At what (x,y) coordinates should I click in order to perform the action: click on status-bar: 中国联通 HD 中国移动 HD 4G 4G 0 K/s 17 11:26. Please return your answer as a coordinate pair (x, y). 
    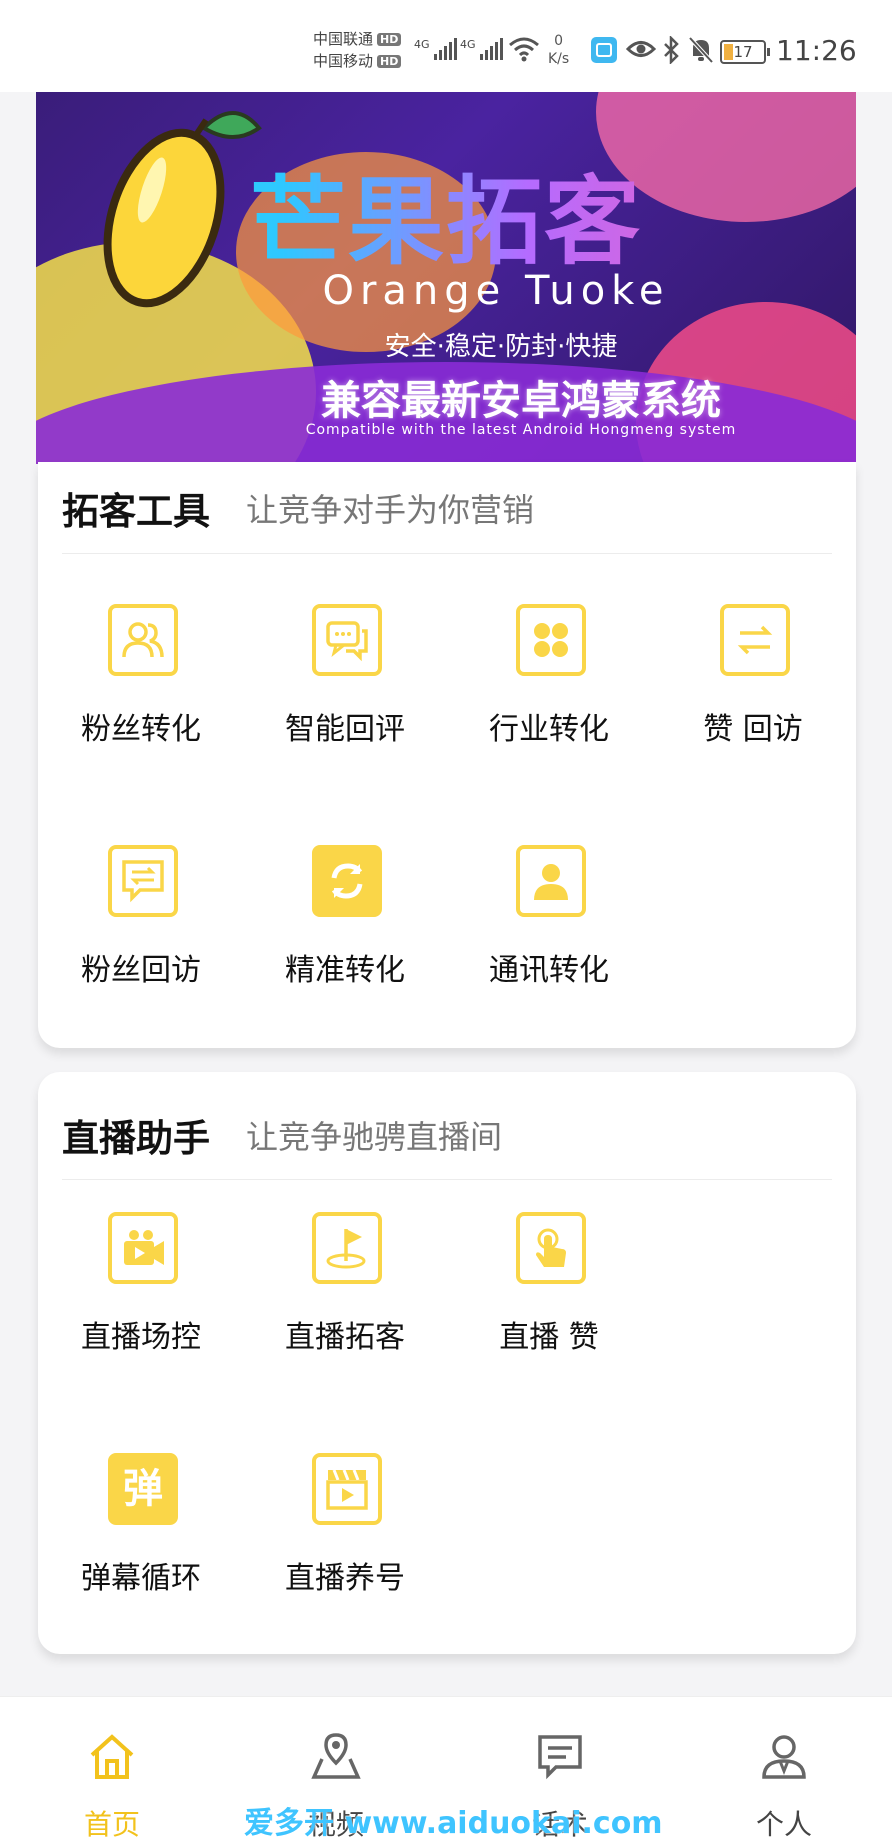
    Looking at the image, I should click on (446, 46).